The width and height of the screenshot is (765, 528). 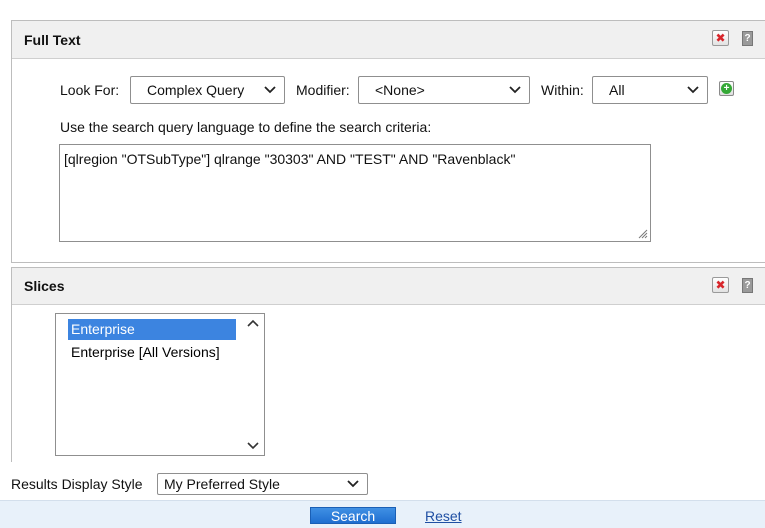 What do you see at coordinates (196, 90) in the screenshot?
I see `look-for-value: Complex Query` at bounding box center [196, 90].